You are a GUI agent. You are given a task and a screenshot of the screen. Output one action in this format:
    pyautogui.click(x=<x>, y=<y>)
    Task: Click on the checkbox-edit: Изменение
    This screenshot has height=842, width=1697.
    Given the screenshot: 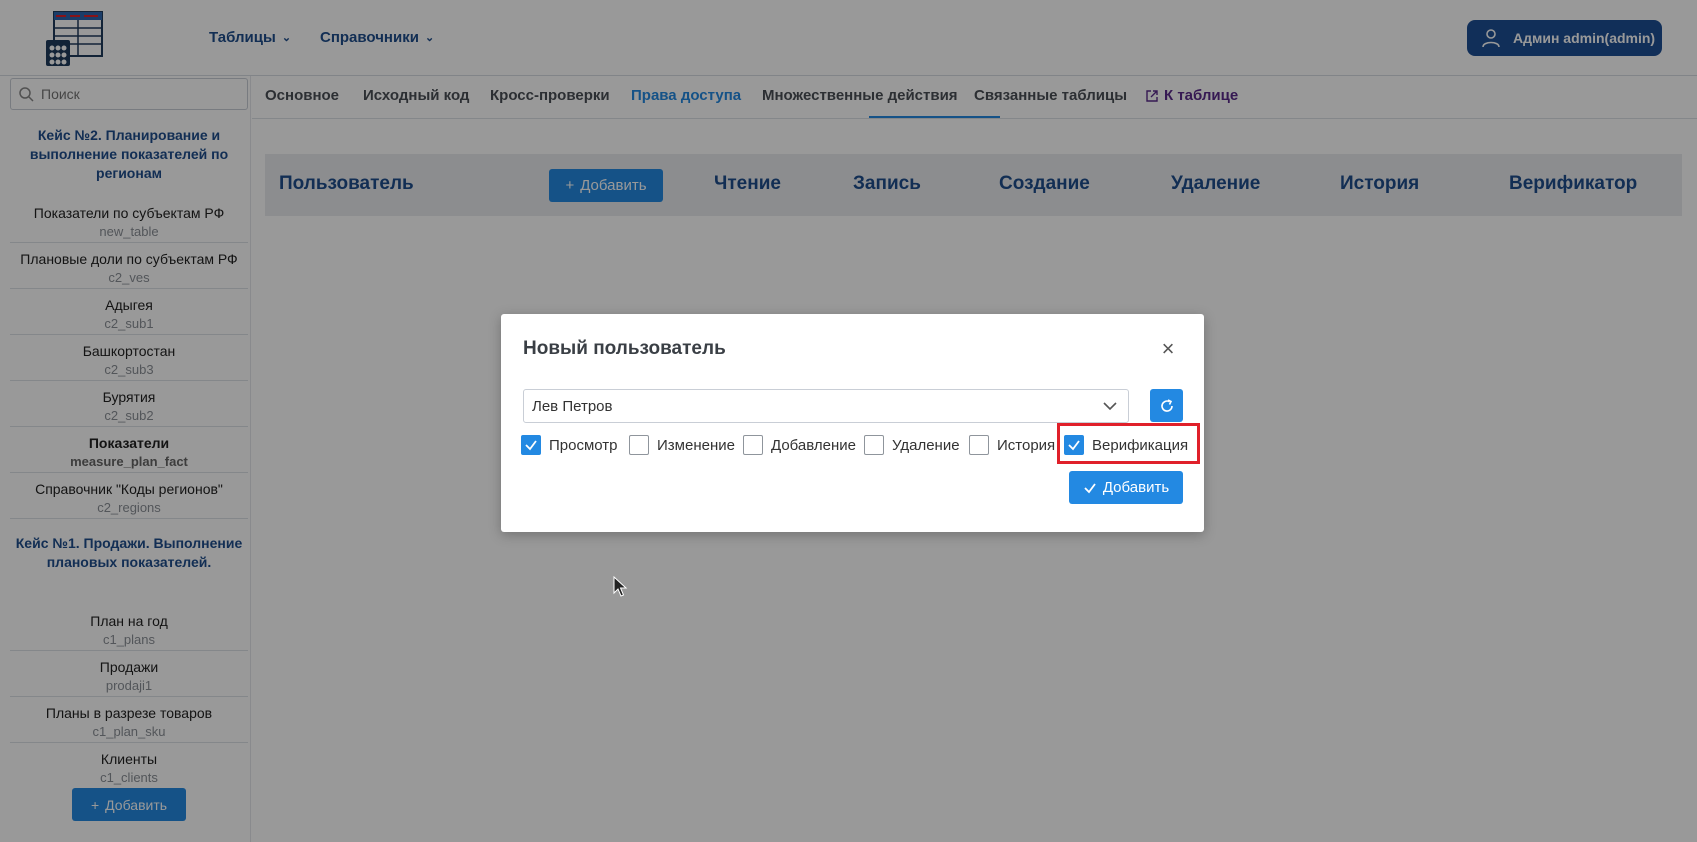 What is the action you would take?
    pyautogui.click(x=682, y=445)
    